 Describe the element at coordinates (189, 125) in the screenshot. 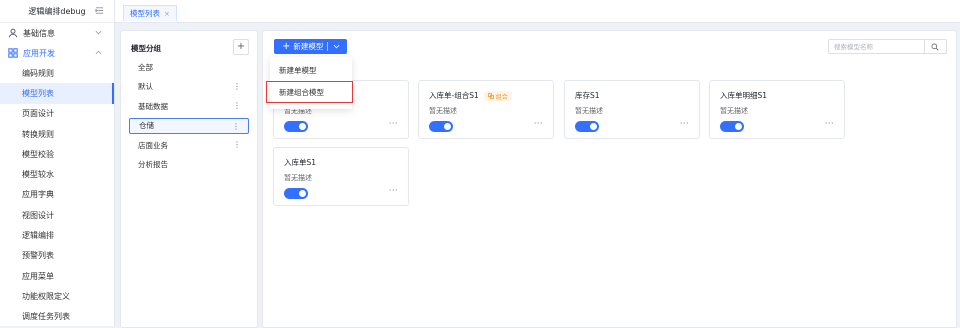

I see `group-item-warehouse: 仓储 ⋮` at that location.